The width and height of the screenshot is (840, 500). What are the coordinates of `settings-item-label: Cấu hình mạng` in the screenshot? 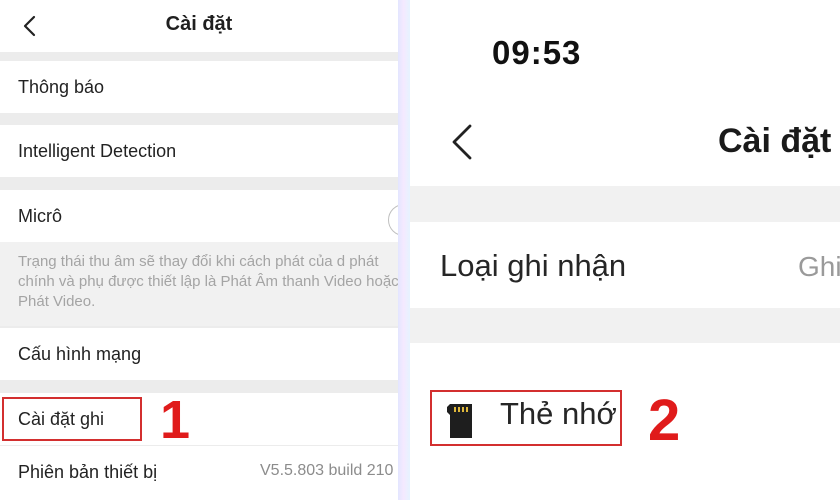 It's located at (80, 354).